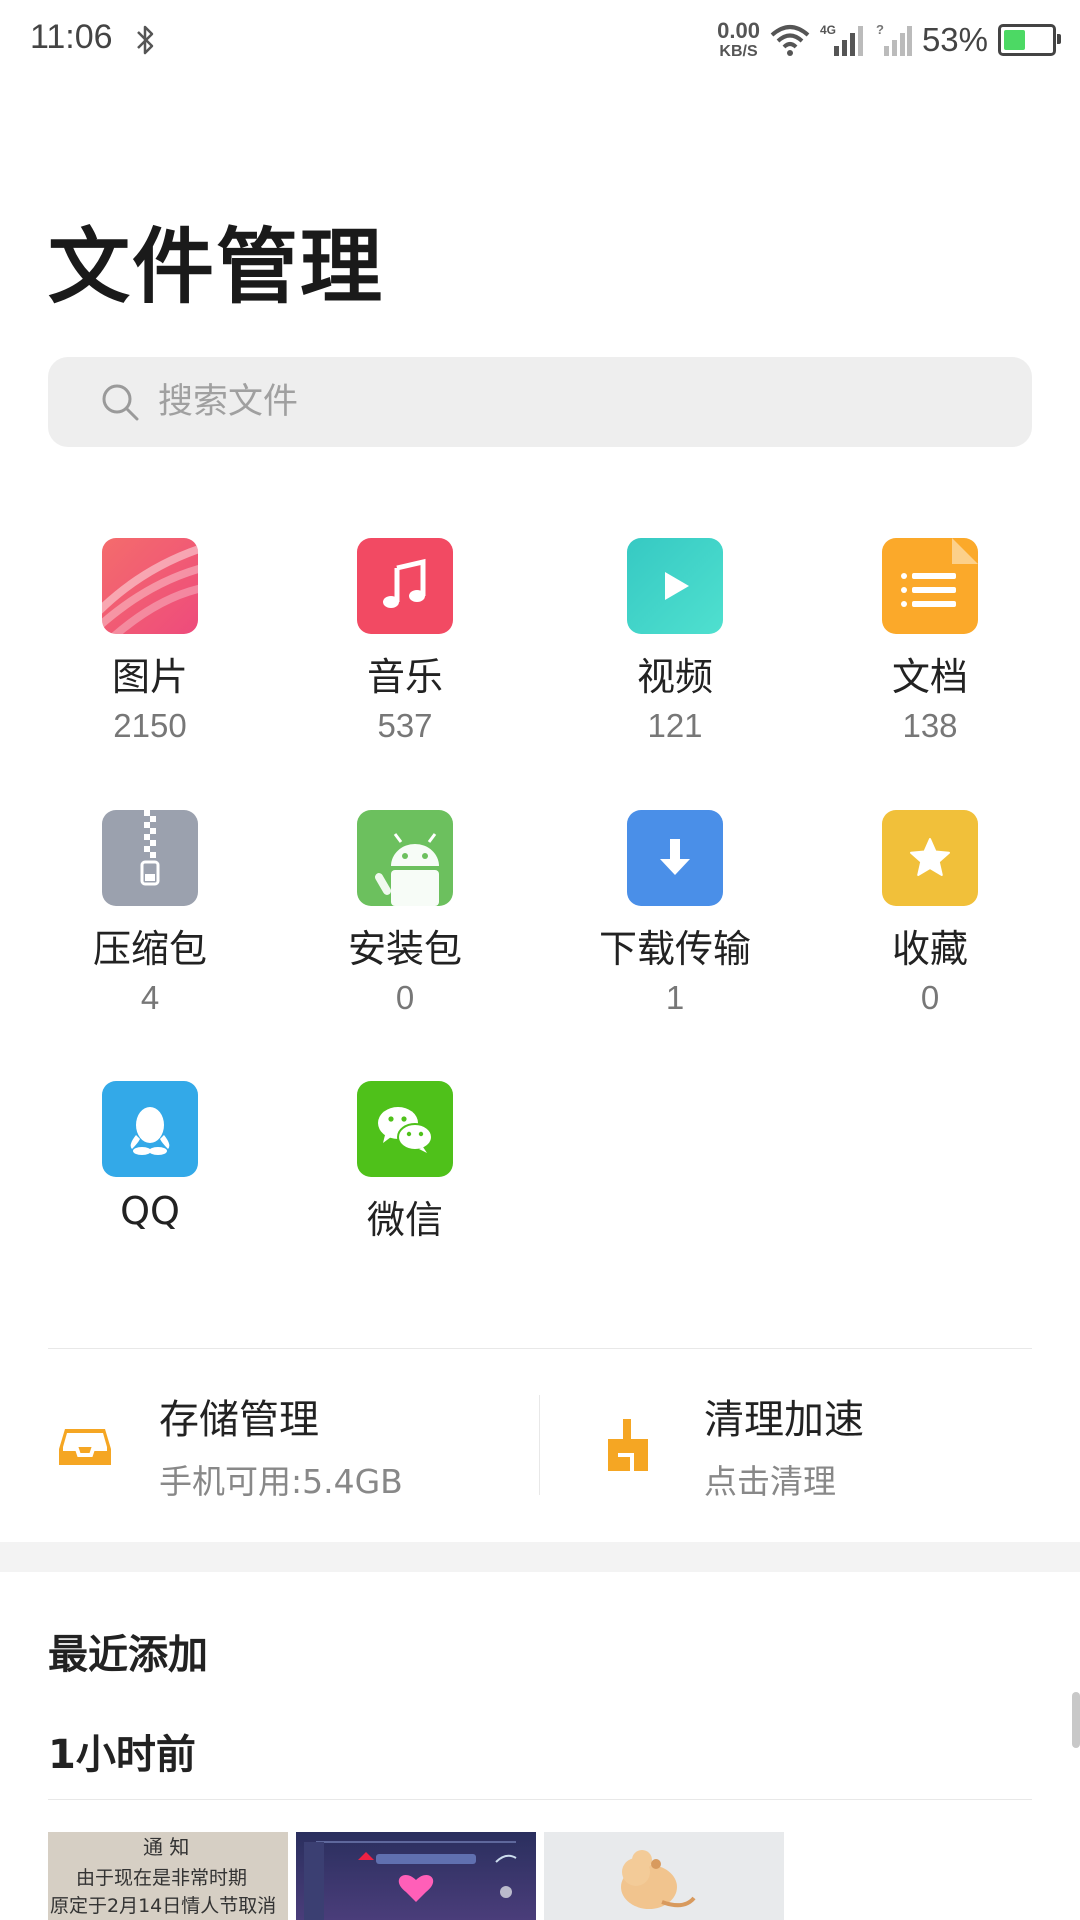 This screenshot has height=1920, width=1080. I want to click on category-count: 2150, so click(150, 725).